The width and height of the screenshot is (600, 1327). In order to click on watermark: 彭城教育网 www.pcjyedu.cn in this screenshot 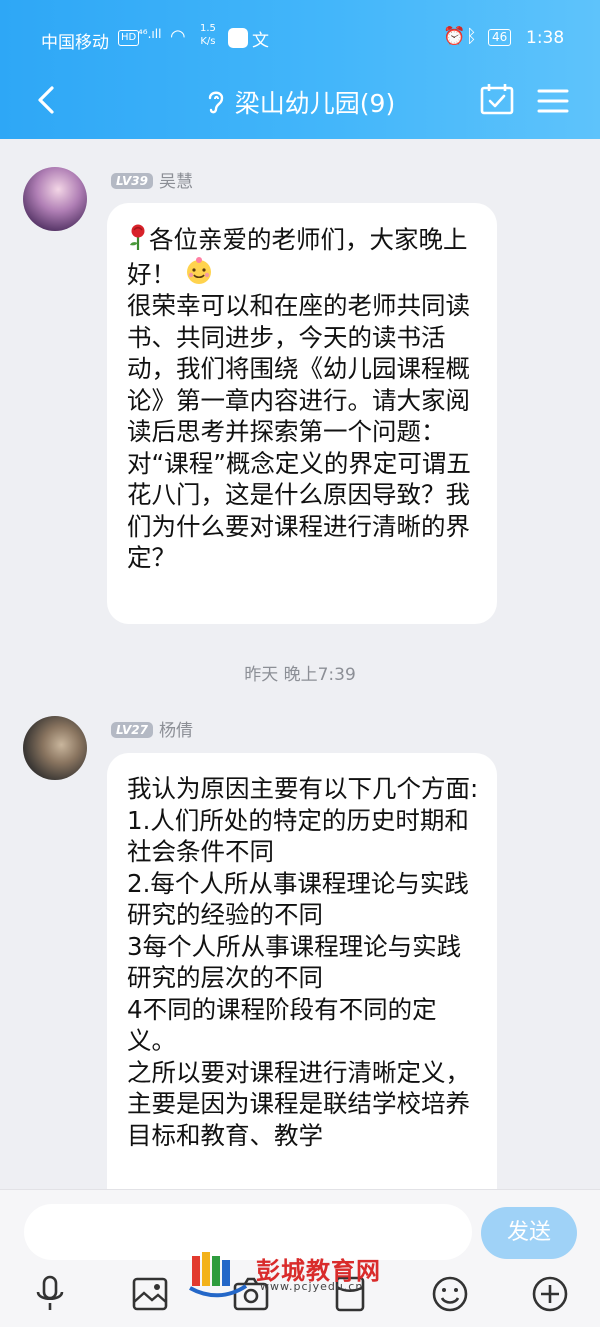, I will do `click(303, 1274)`.